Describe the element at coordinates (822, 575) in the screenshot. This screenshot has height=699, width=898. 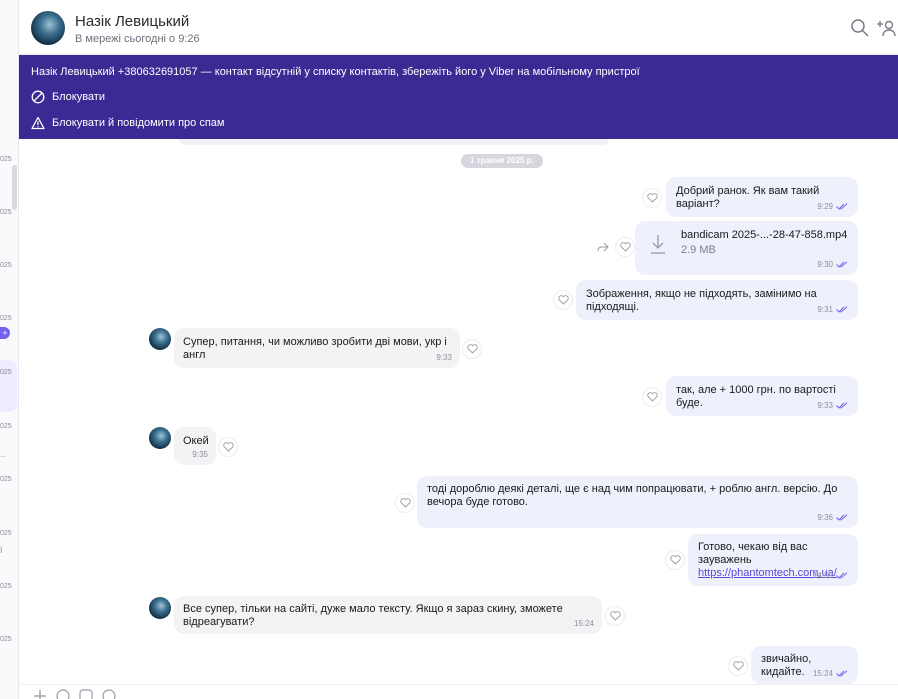
I see `message-time: 14:59` at that location.